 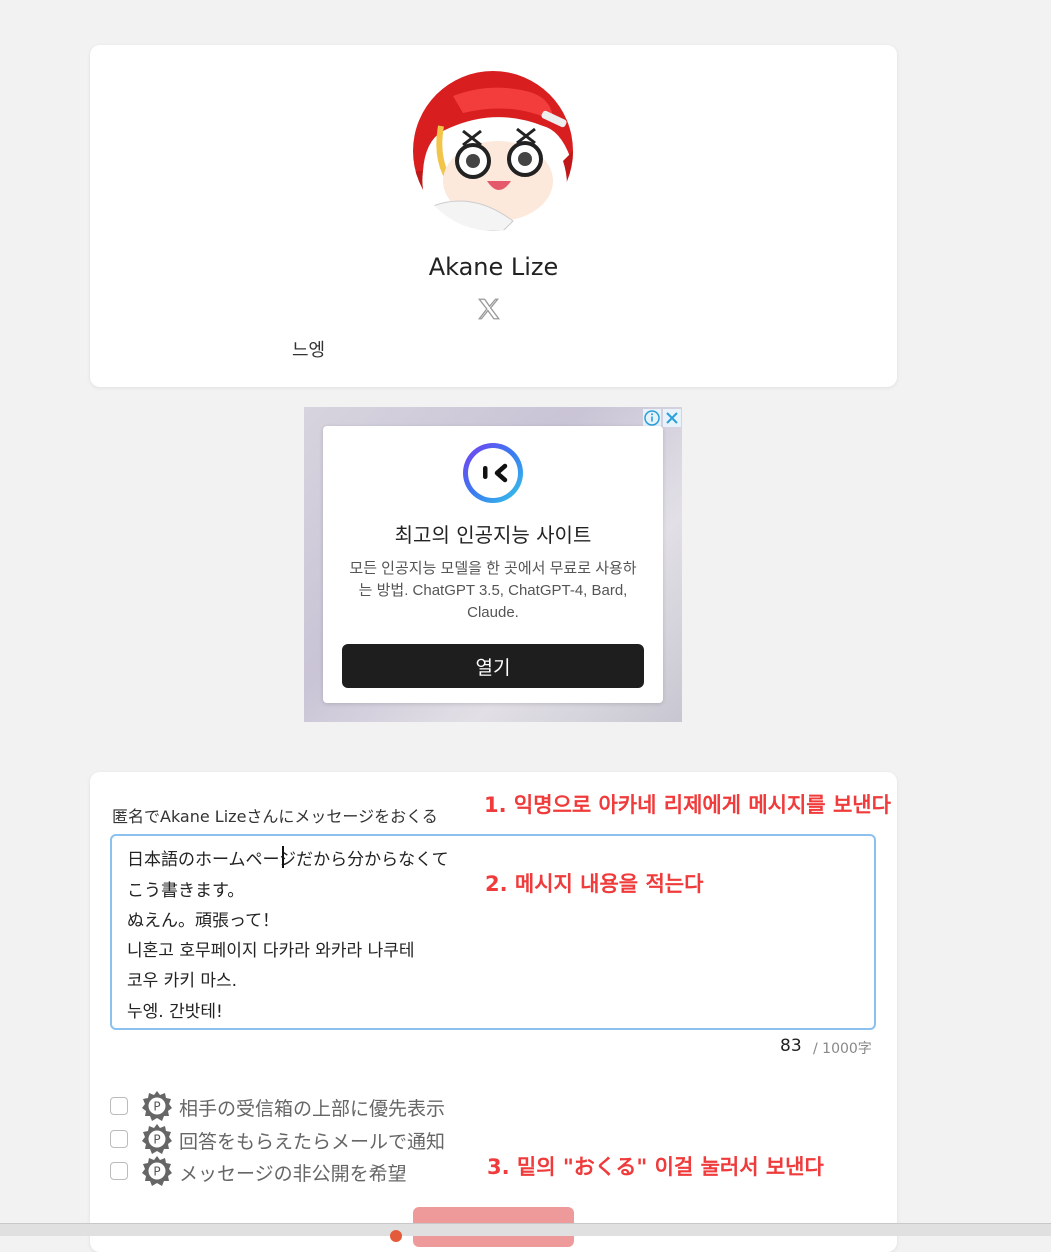 What do you see at coordinates (288, 860) in the screenshot?
I see `message-line: 日本語のホームページだから分からなくて` at bounding box center [288, 860].